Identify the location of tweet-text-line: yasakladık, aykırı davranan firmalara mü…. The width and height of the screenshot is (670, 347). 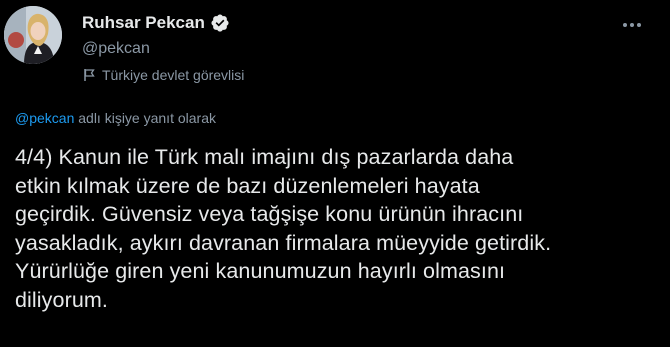
(283, 242).